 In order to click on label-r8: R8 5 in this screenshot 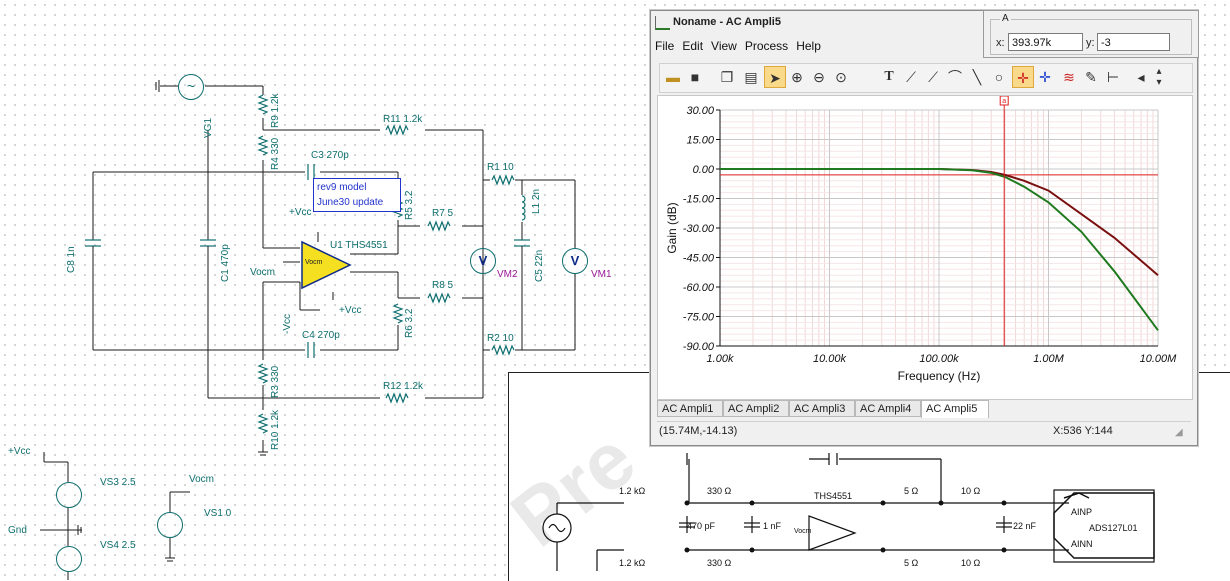, I will do `click(443, 285)`.